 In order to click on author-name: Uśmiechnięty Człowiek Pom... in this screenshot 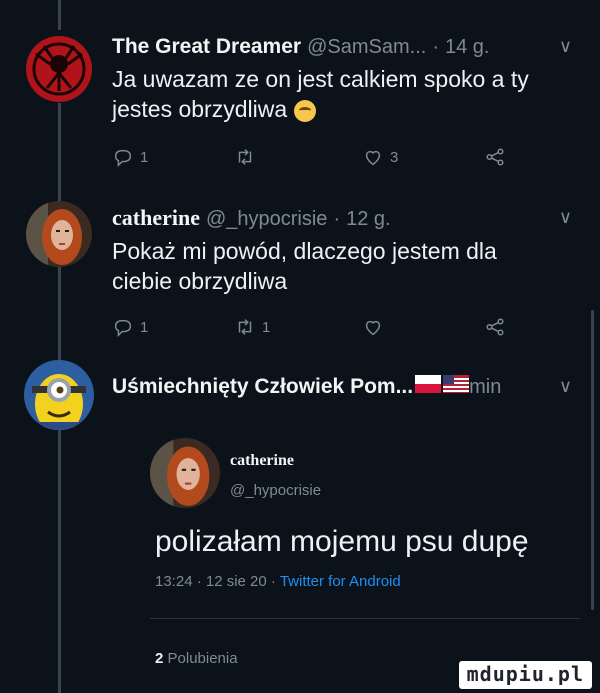, I will do `click(262, 387)`.